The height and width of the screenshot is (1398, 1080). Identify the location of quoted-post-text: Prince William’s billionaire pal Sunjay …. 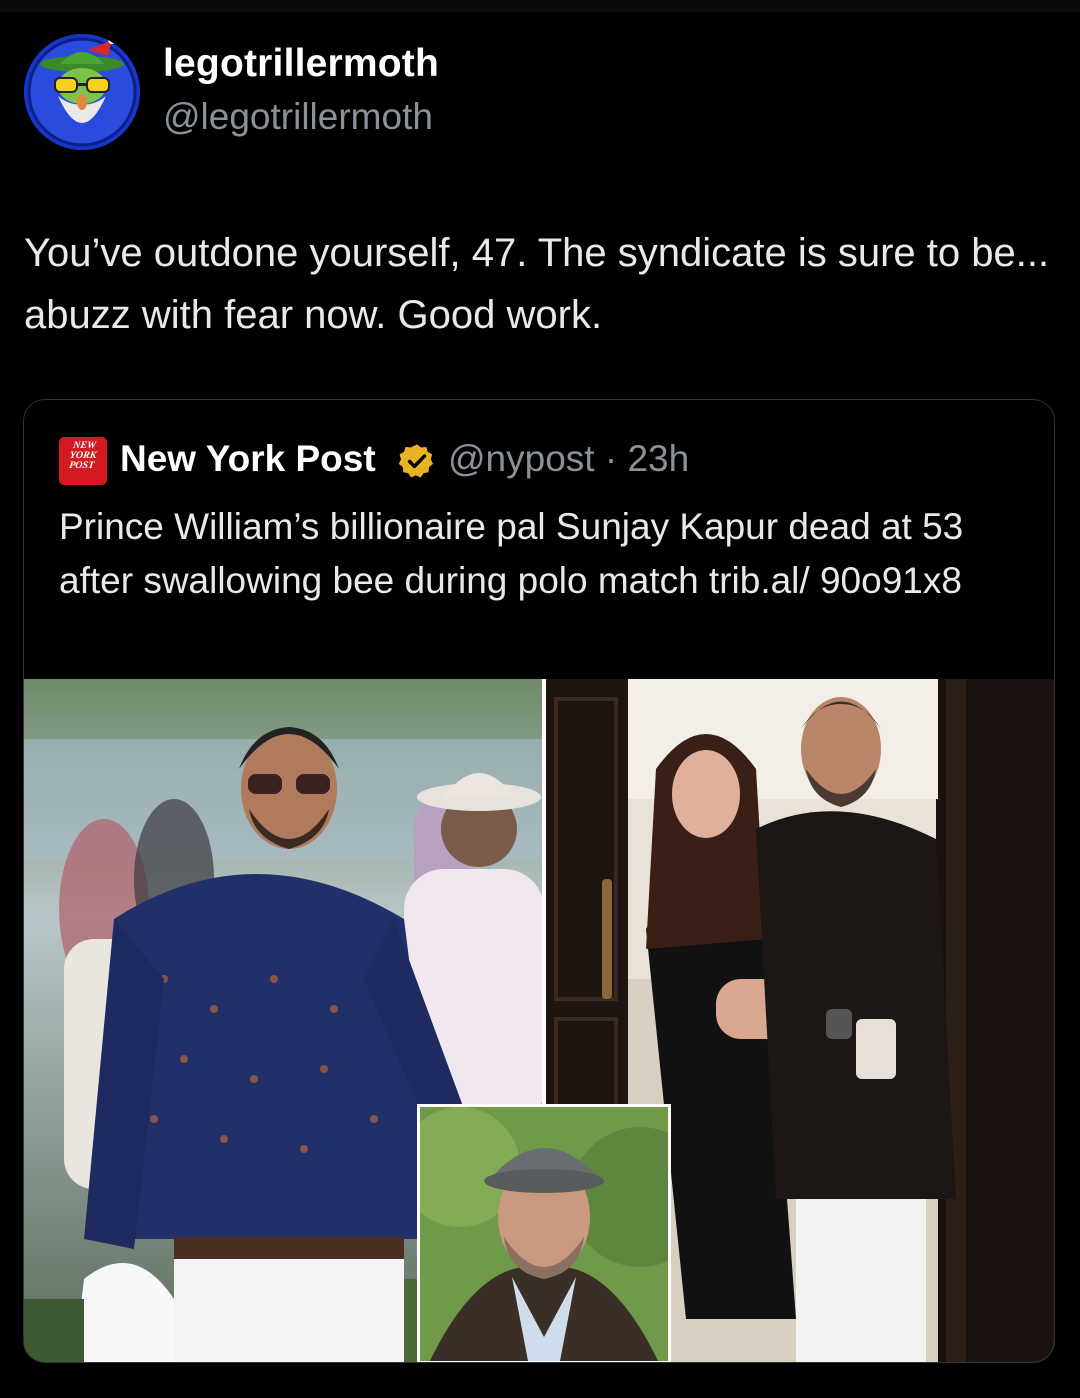
(511, 553).